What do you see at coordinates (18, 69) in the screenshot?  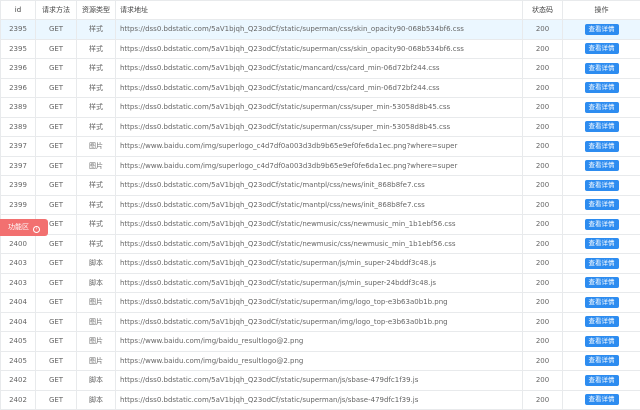 I see `cell-id: 2396` at bounding box center [18, 69].